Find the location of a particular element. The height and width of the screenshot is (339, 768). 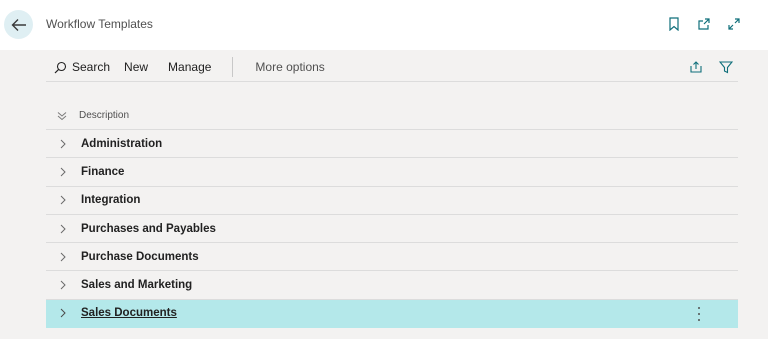

list-item-selected: Sales Documents is located at coordinates (392, 314).